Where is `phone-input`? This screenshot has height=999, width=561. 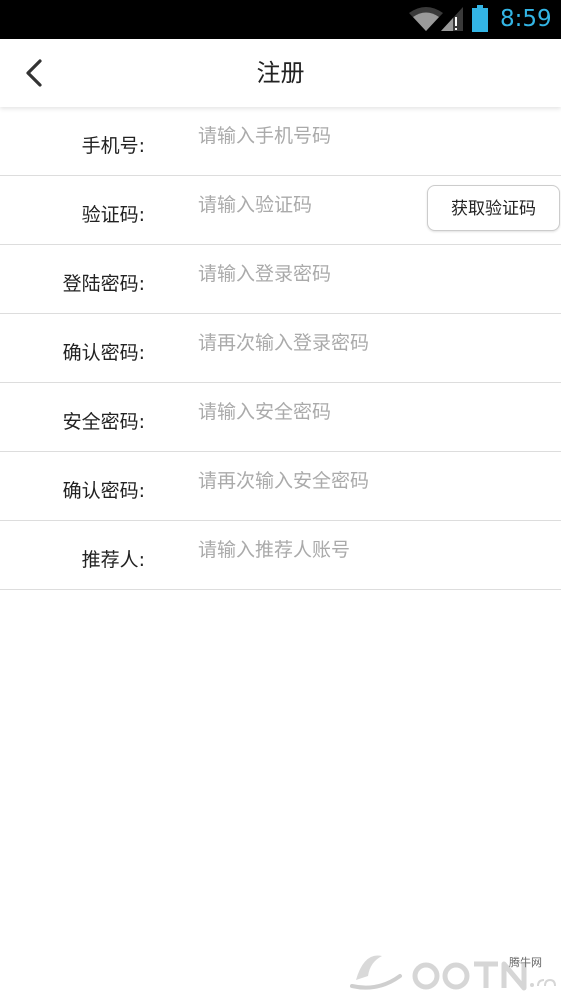 phone-input is located at coordinates (308, 136).